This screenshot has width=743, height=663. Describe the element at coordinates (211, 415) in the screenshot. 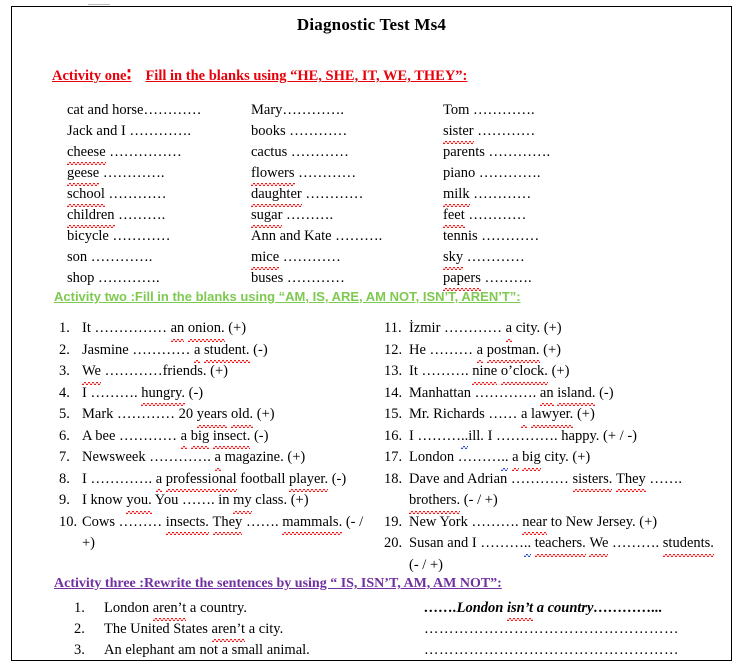

I see `spelling-error: years` at that location.